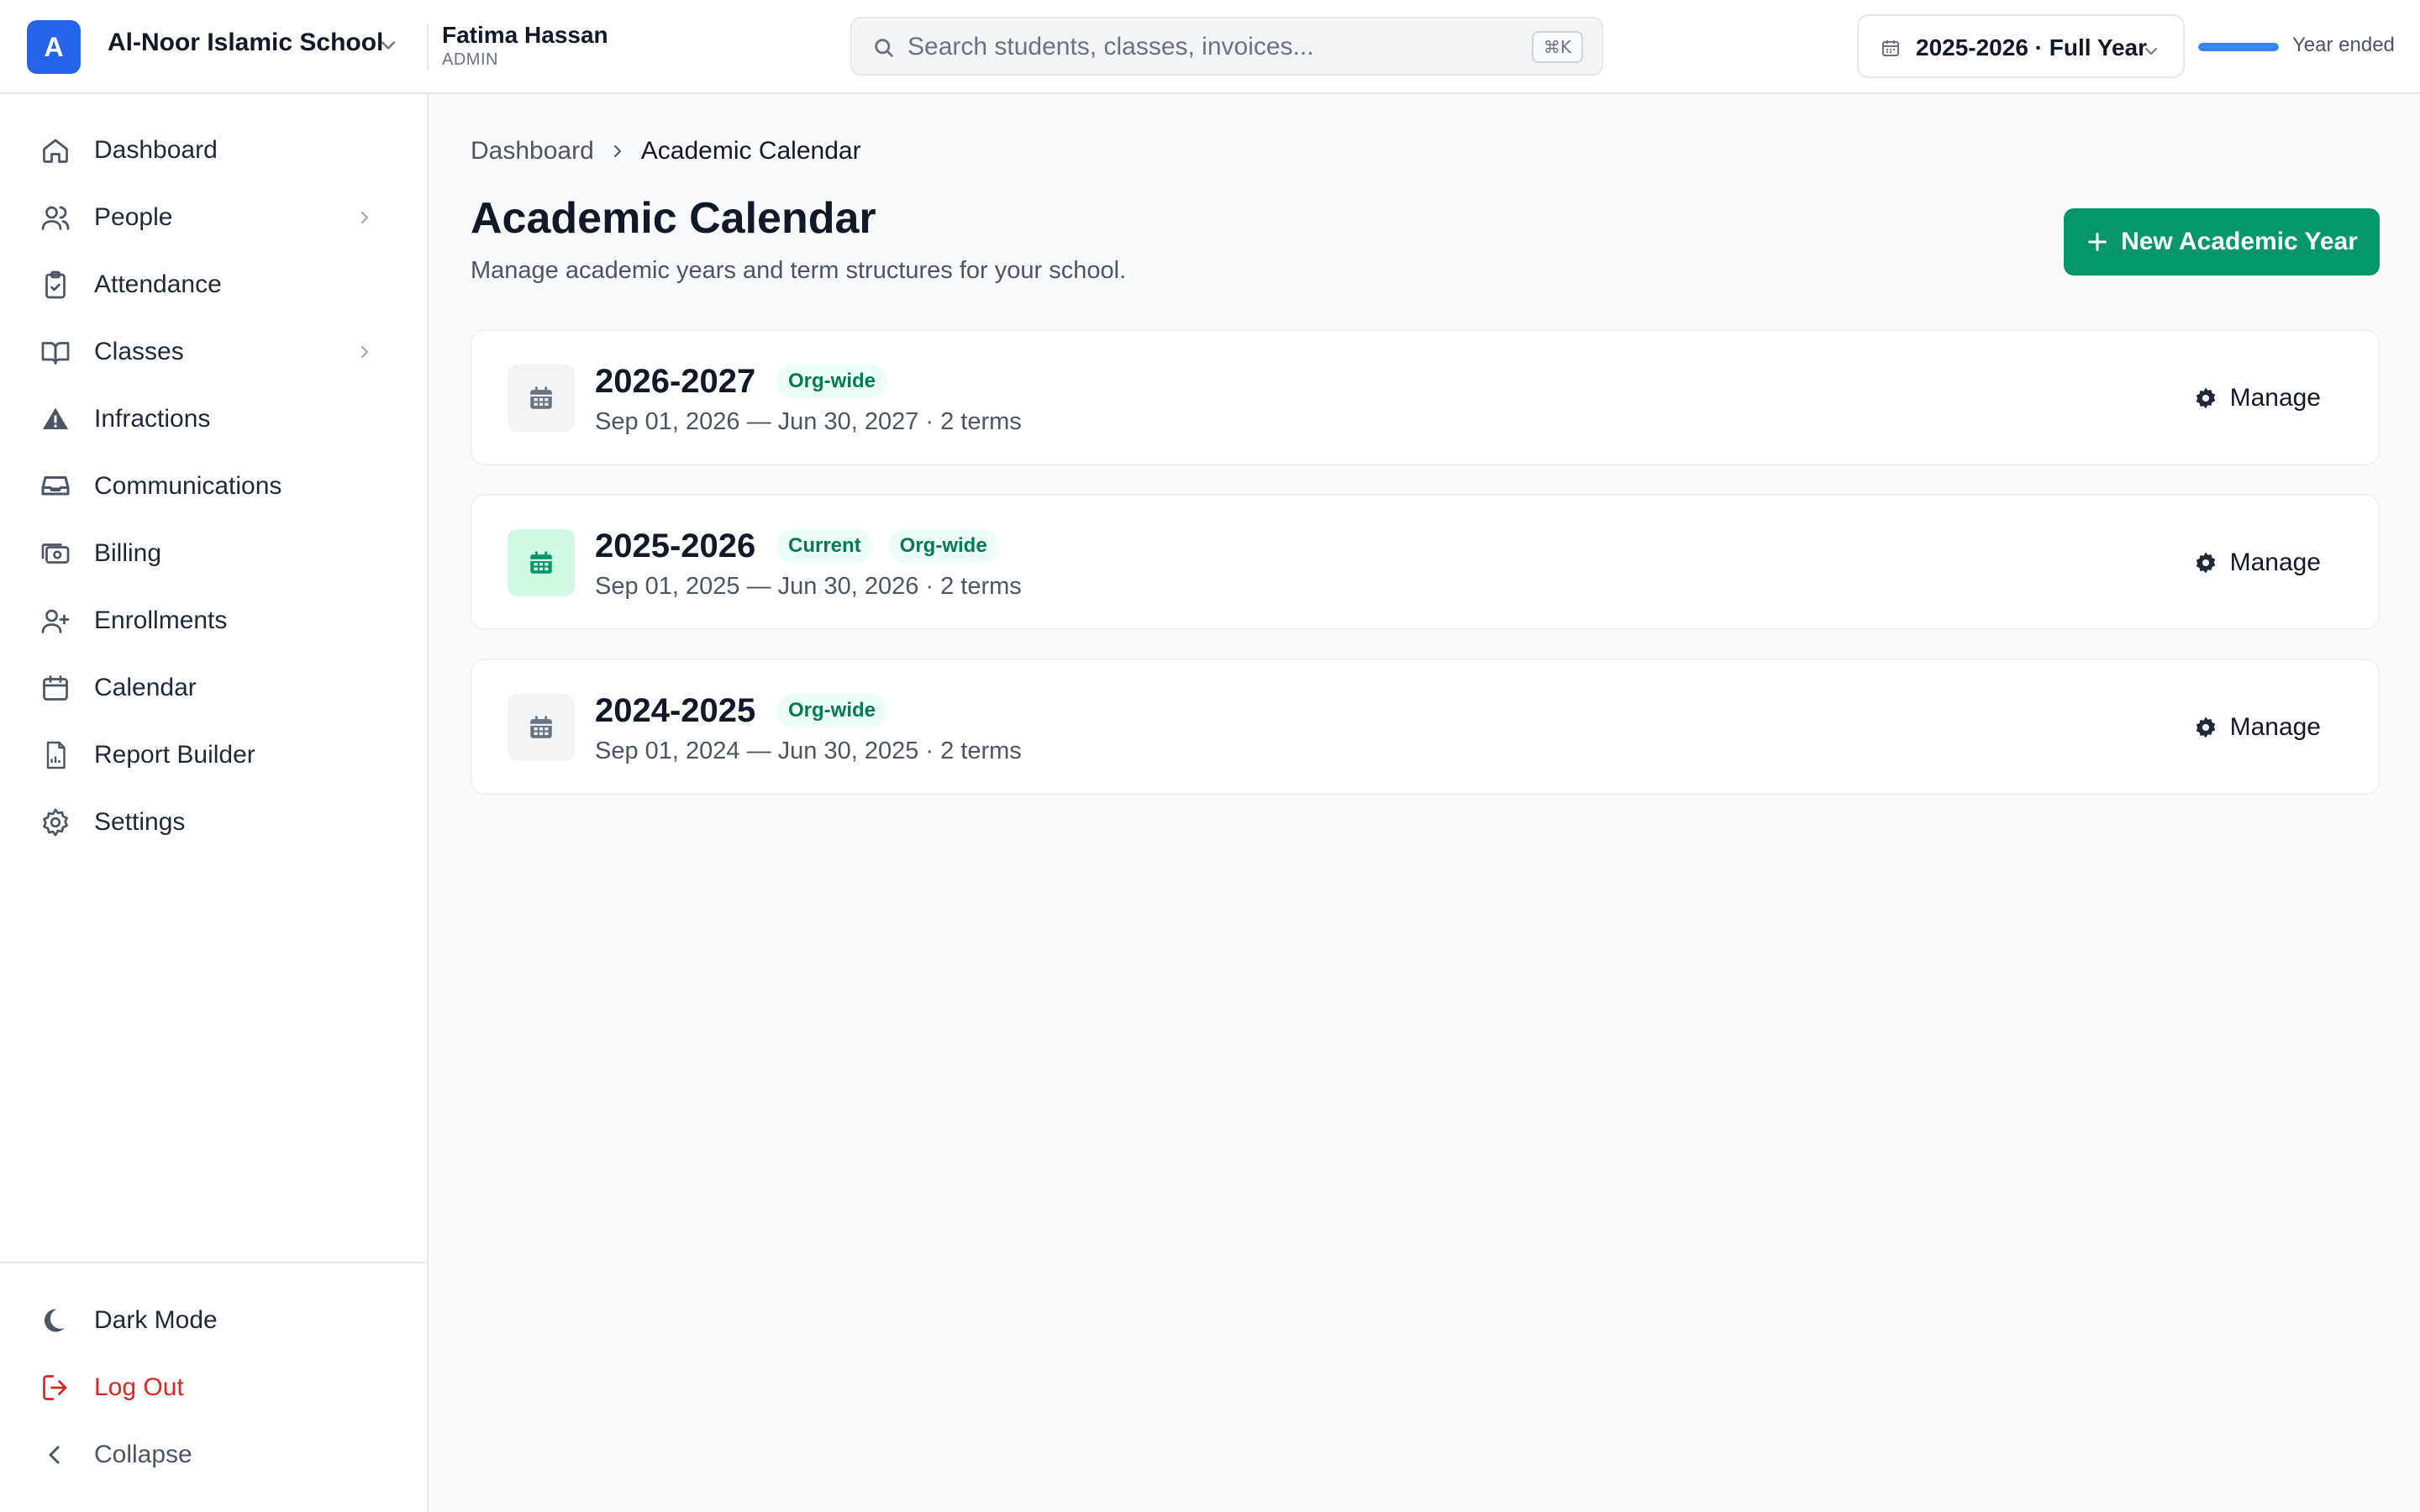 The image size is (2420, 1512). Describe the element at coordinates (54, 47) in the screenshot. I see `org-logo: A` at that location.